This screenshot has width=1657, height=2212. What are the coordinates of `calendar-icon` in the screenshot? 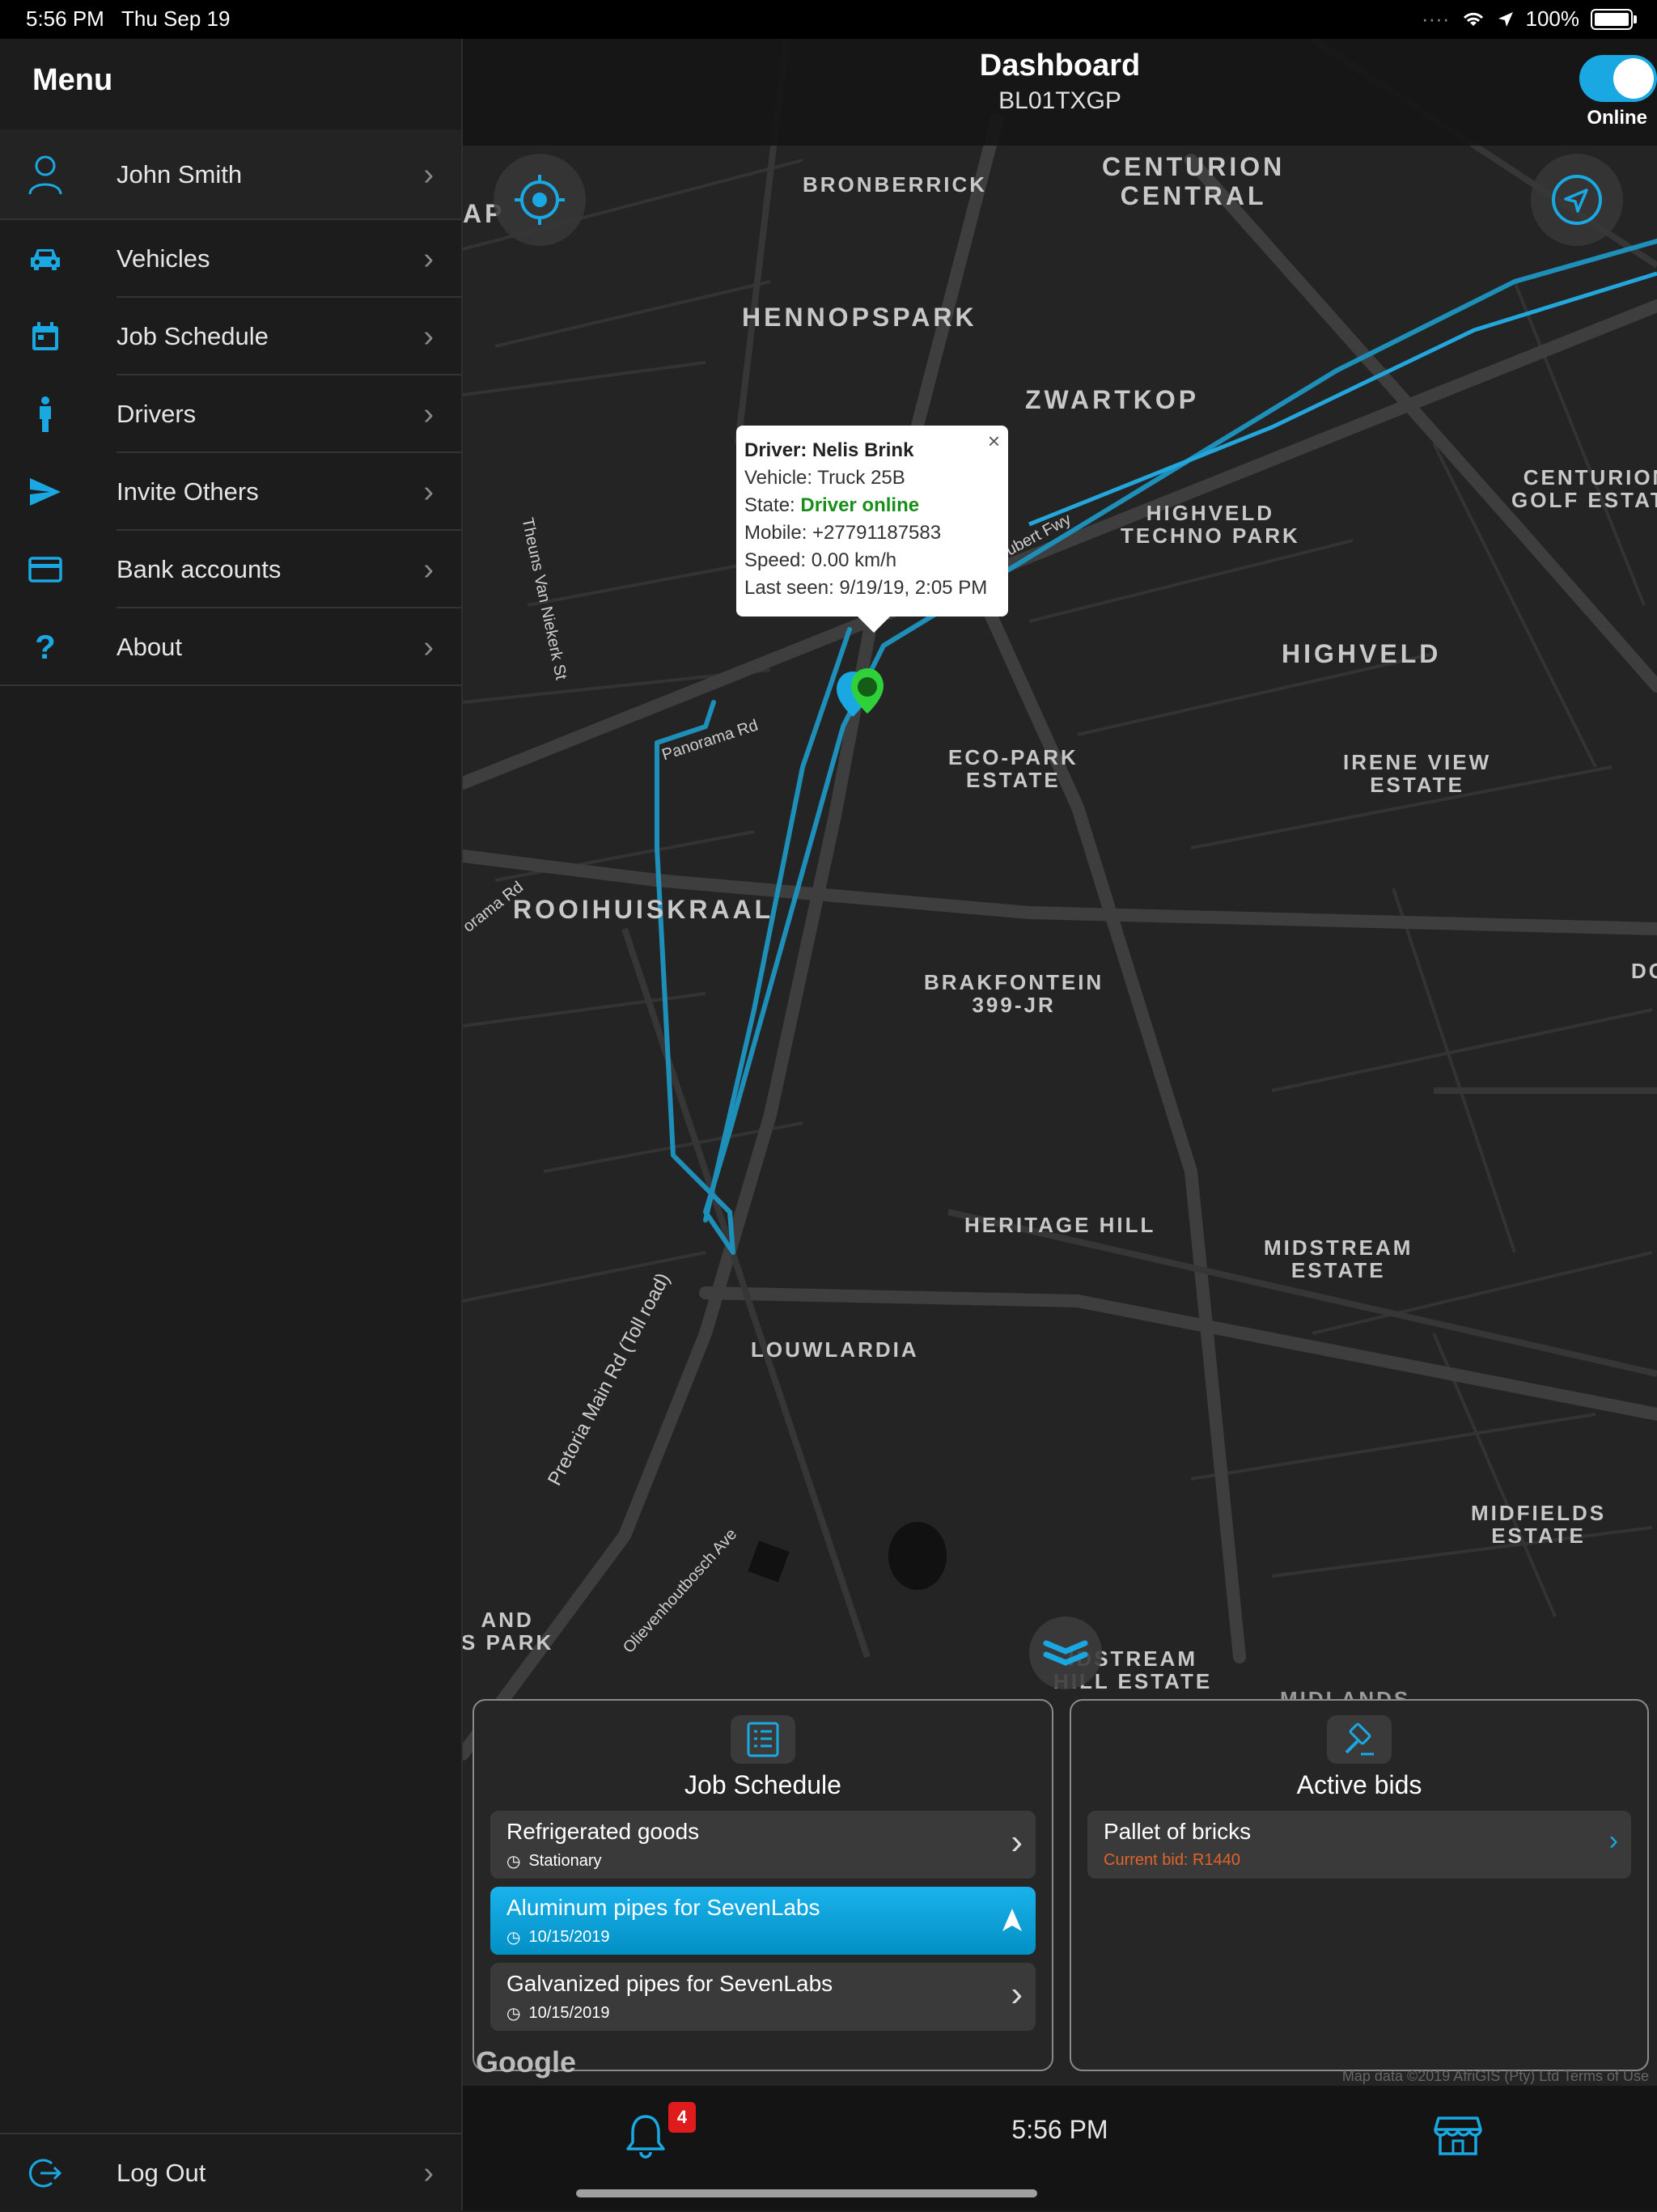 It's located at (45, 336).